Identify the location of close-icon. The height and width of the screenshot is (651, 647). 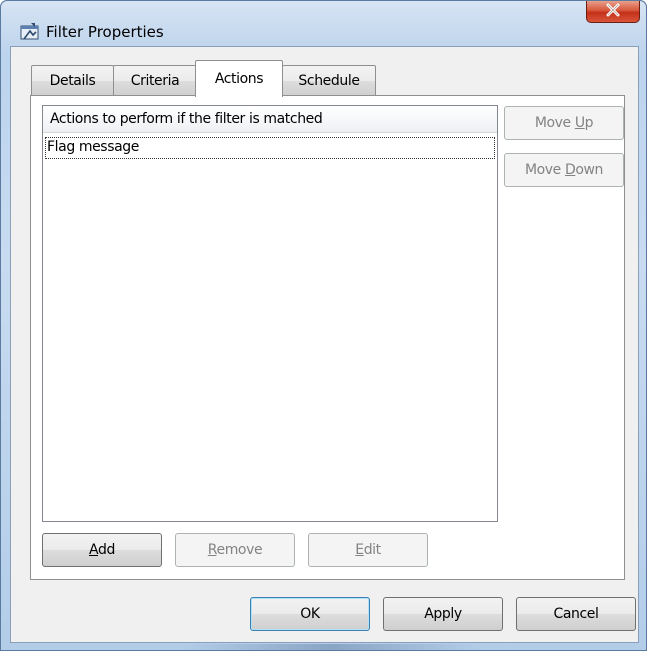
(613, 11).